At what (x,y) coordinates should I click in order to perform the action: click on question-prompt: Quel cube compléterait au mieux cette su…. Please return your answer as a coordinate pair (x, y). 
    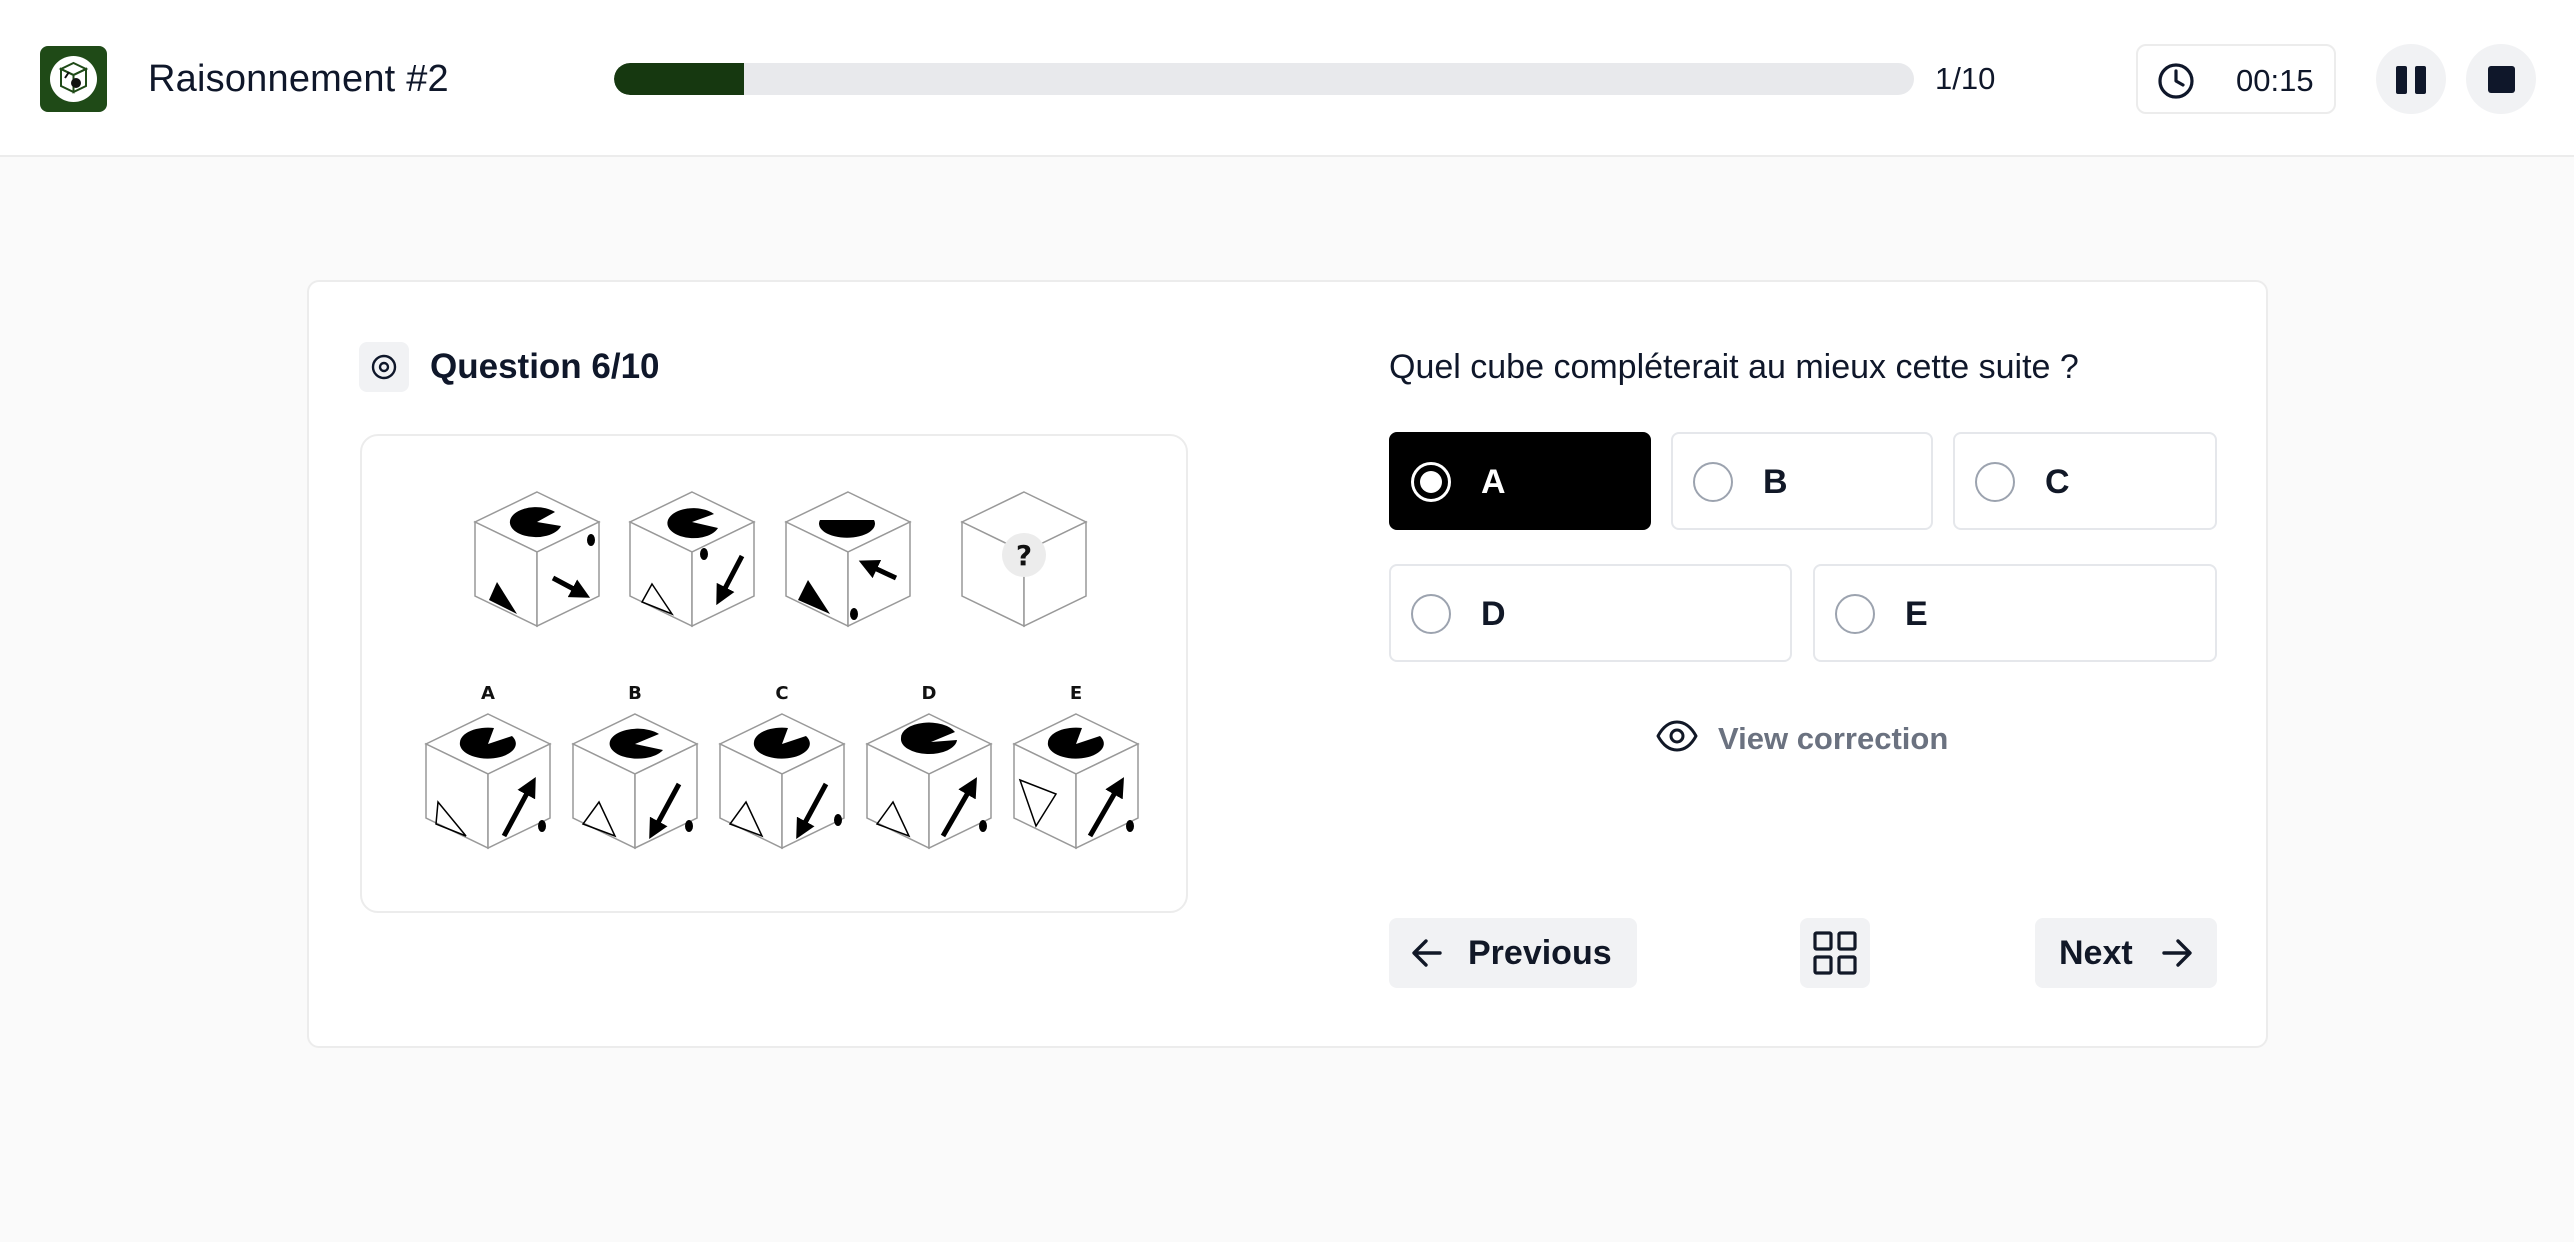
    Looking at the image, I should click on (1734, 367).